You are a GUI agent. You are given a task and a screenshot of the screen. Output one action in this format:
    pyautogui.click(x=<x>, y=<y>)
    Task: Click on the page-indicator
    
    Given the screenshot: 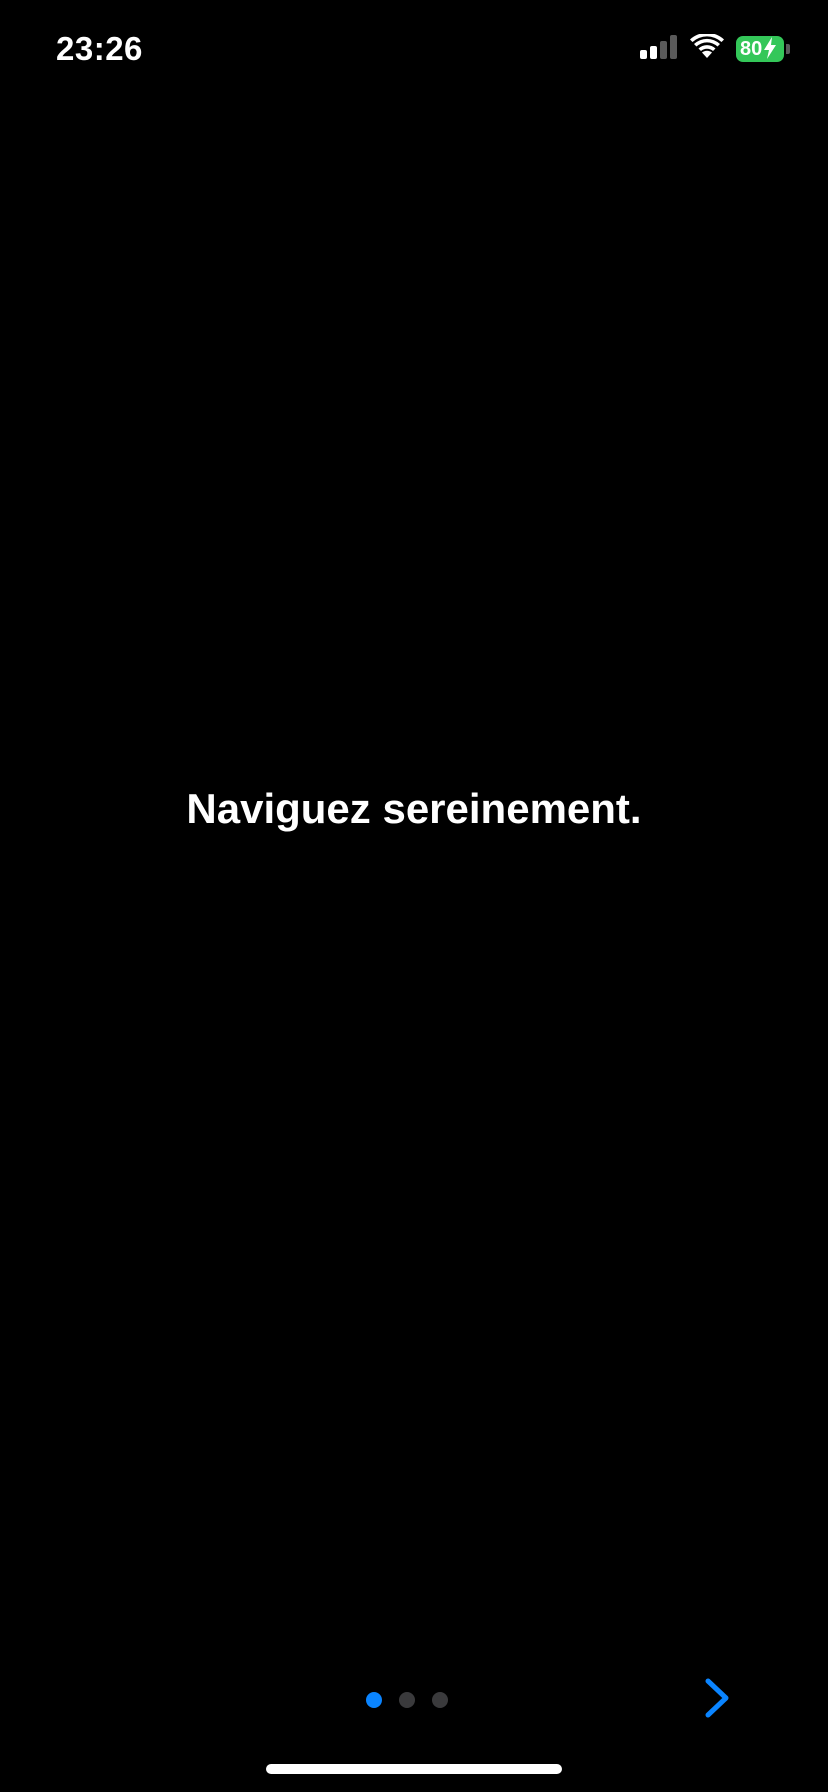 What is the action you would take?
    pyautogui.click(x=407, y=1700)
    